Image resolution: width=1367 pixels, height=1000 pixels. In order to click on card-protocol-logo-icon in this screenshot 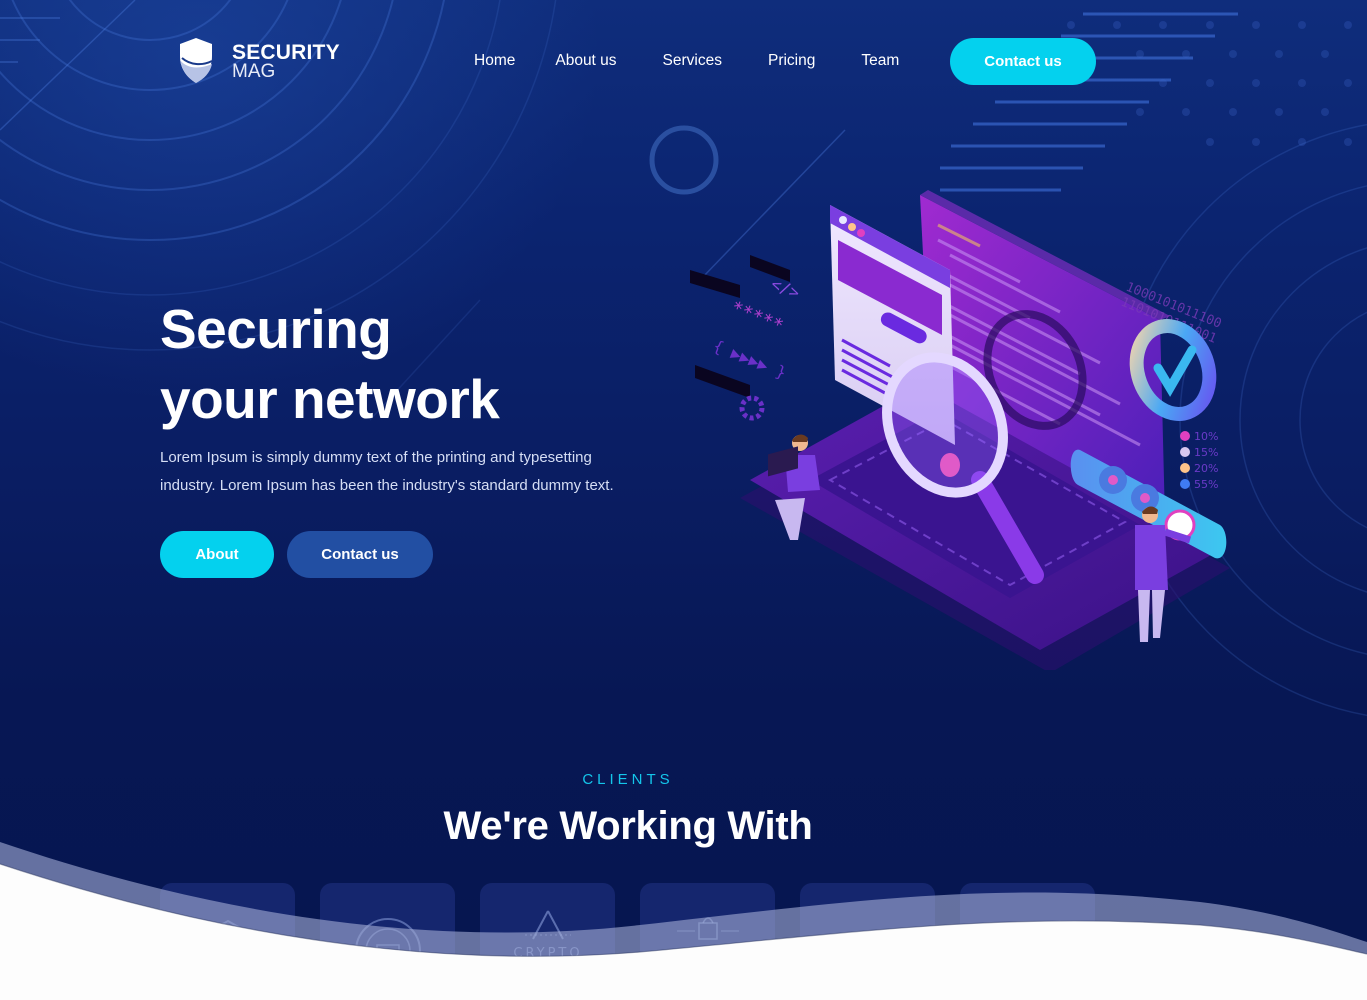, I will do `click(387, 949)`.